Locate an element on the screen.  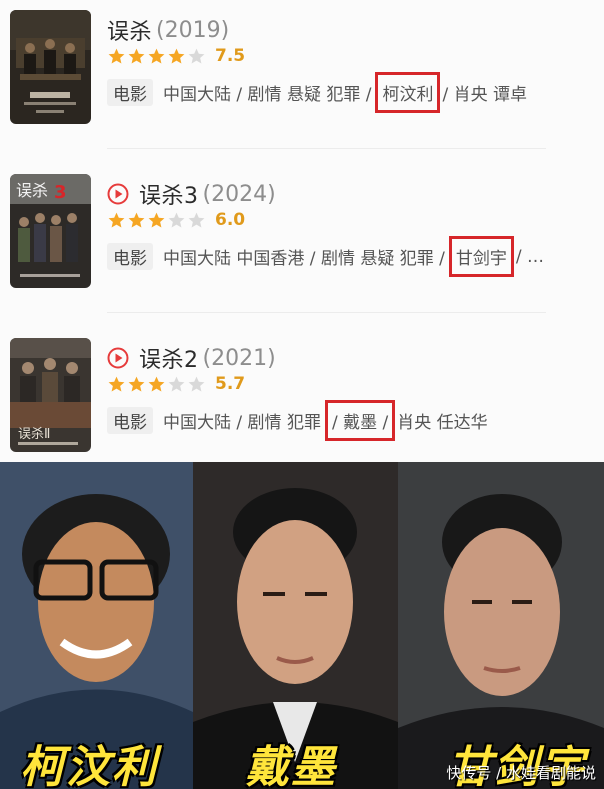
movie-meta: 电影 中国大陆 / 剧情 犯罪 / 戴墨 / 肖央 任达华 is located at coordinates (298, 420).